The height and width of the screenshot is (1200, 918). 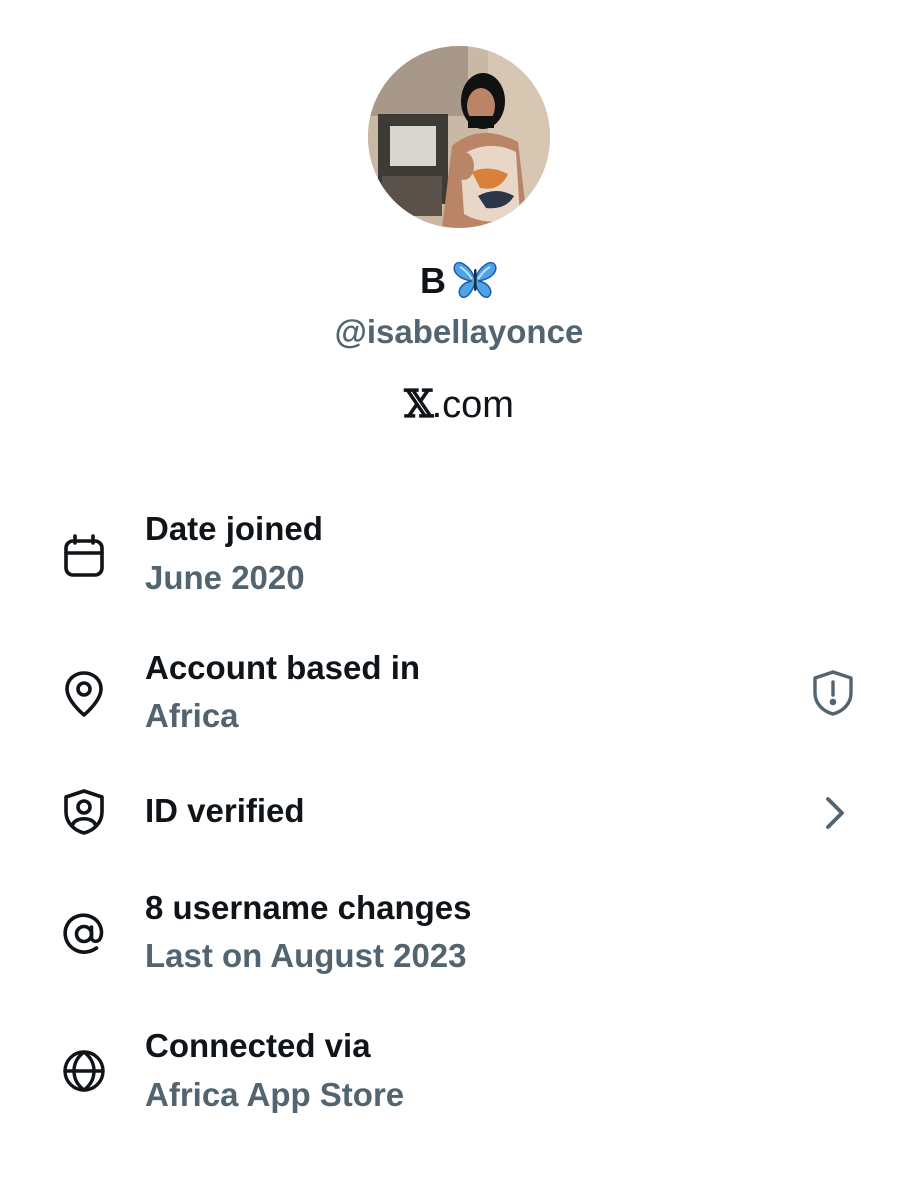 What do you see at coordinates (283, 667) in the screenshot?
I see `detail-title: Account based in` at bounding box center [283, 667].